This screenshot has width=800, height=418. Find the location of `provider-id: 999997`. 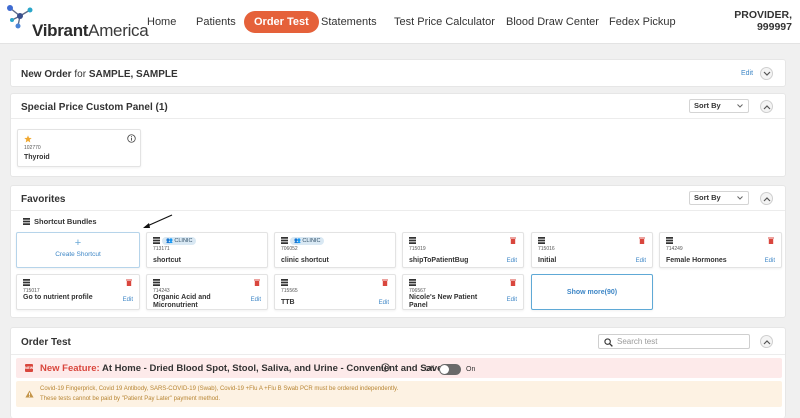

provider-id: 999997 is located at coordinates (774, 27).